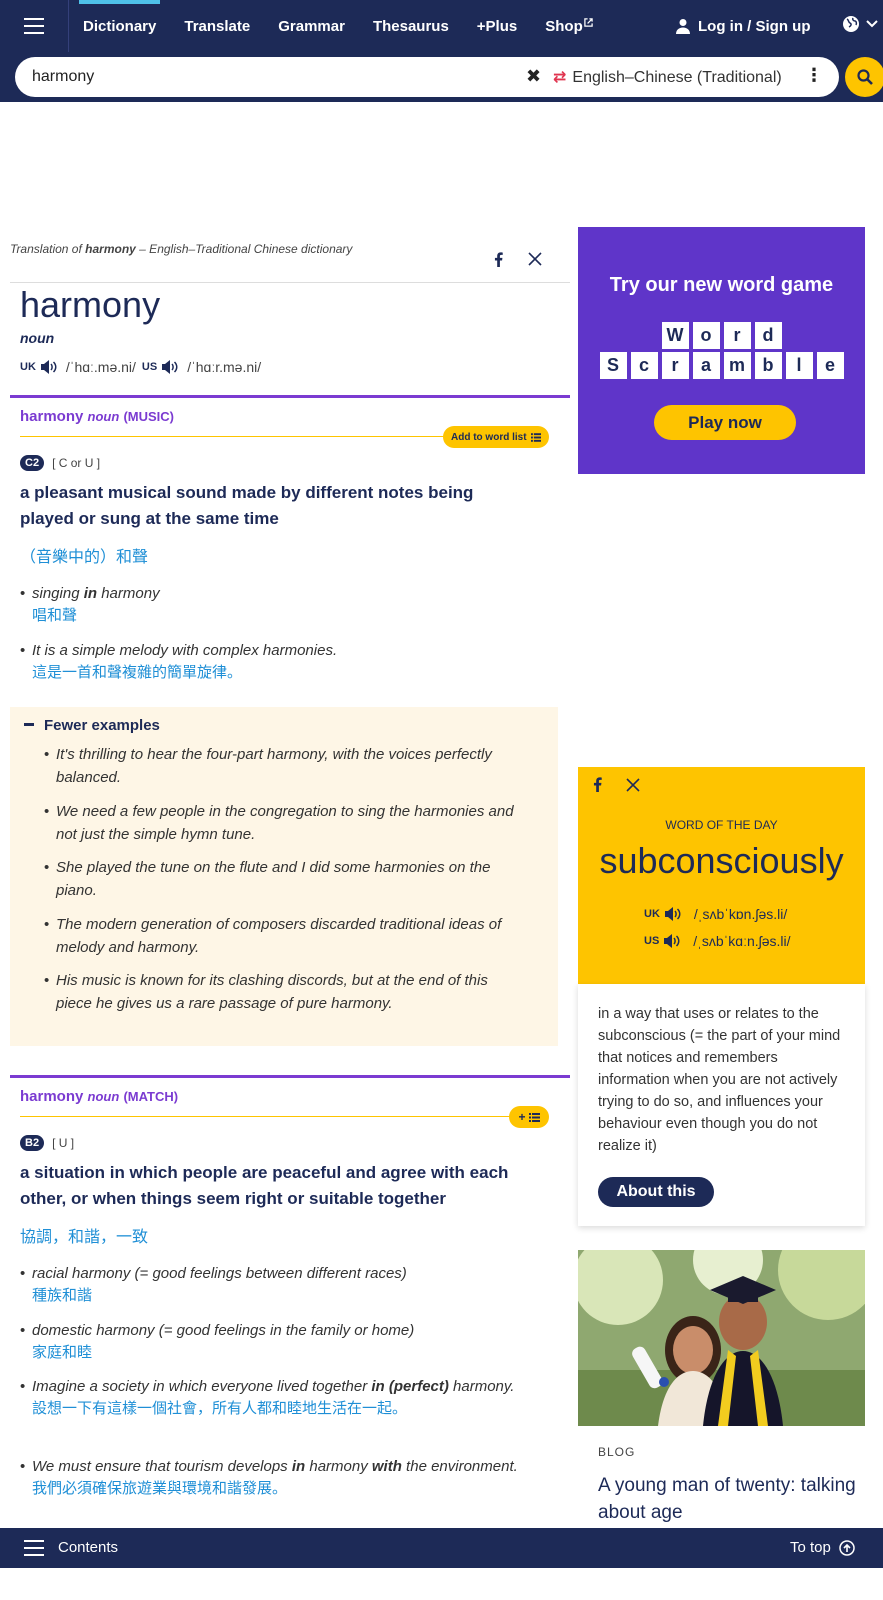 The height and width of the screenshot is (1600, 883). I want to click on part-of-speech: noun, so click(37, 338).